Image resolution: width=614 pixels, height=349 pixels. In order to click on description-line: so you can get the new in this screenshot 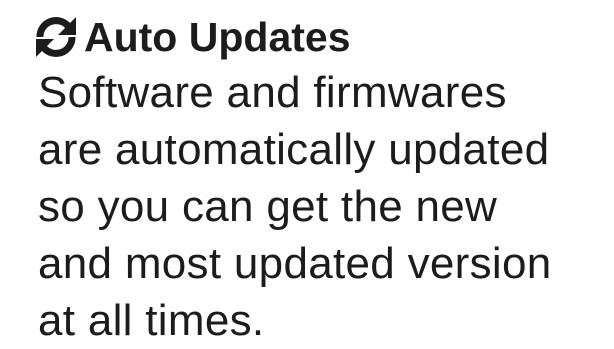, I will do `click(268, 206)`.